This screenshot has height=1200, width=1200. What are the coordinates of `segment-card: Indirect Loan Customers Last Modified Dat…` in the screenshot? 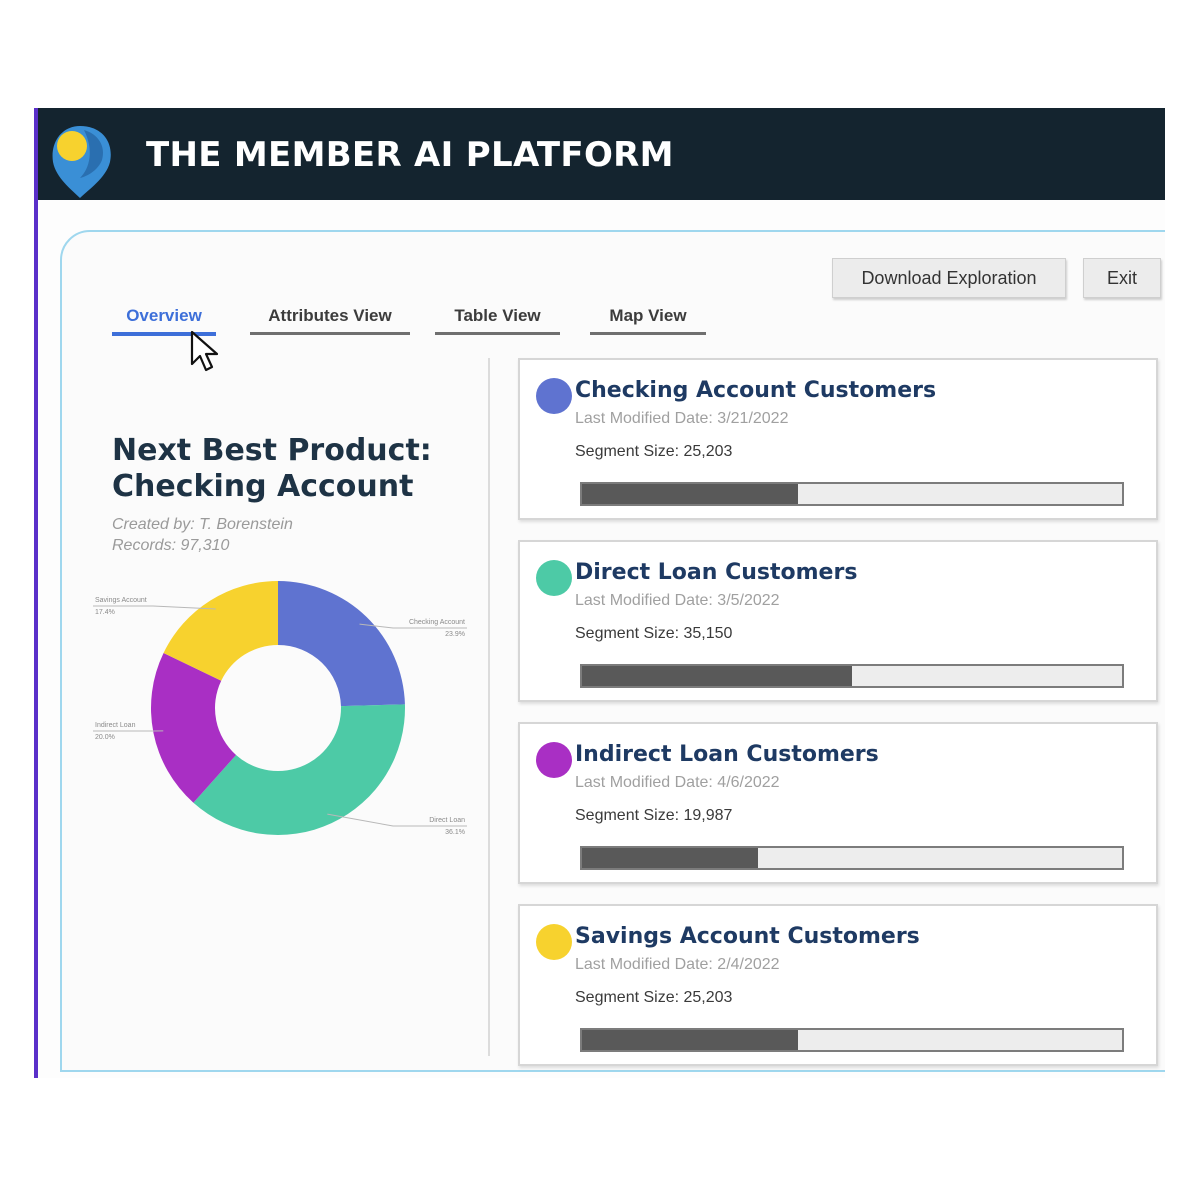 It's located at (838, 803).